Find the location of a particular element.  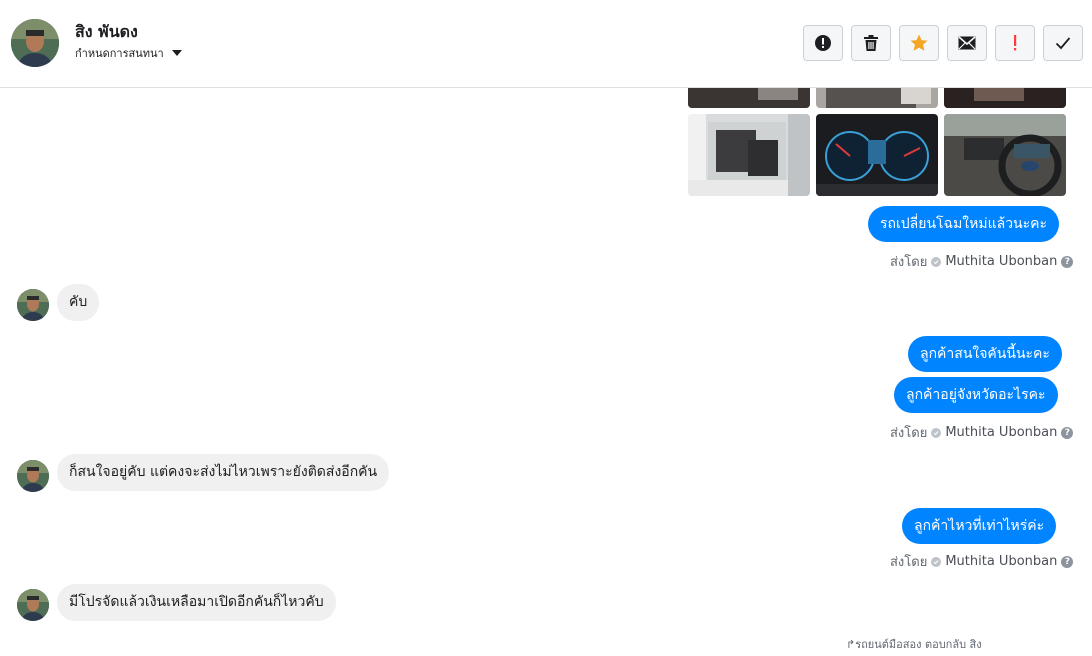

star-button is located at coordinates (919, 43).